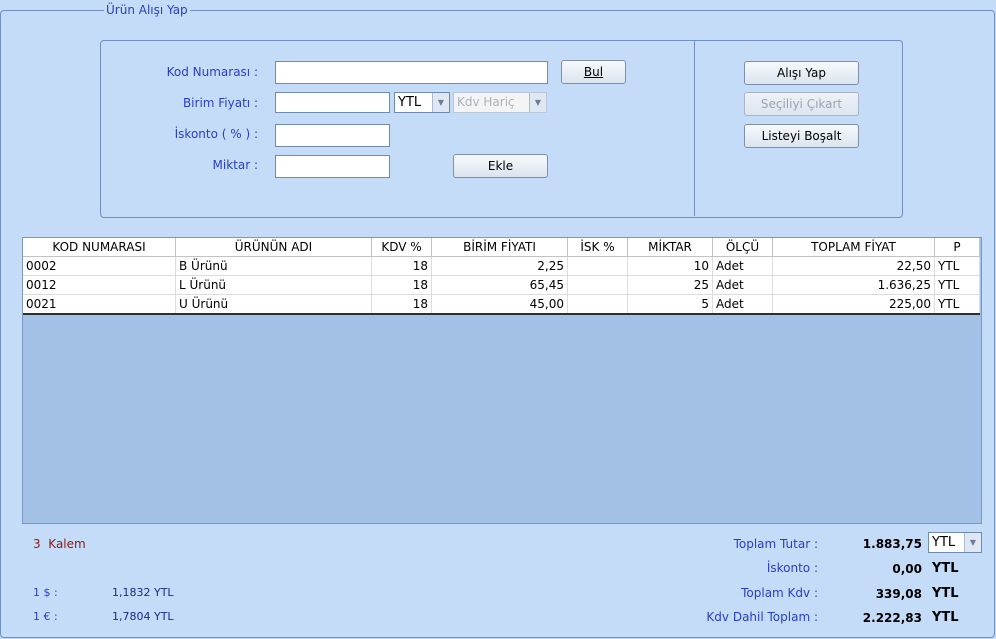  Describe the element at coordinates (216, 134) in the screenshot. I see `iskonto-label: İskonto ( % ) :` at that location.